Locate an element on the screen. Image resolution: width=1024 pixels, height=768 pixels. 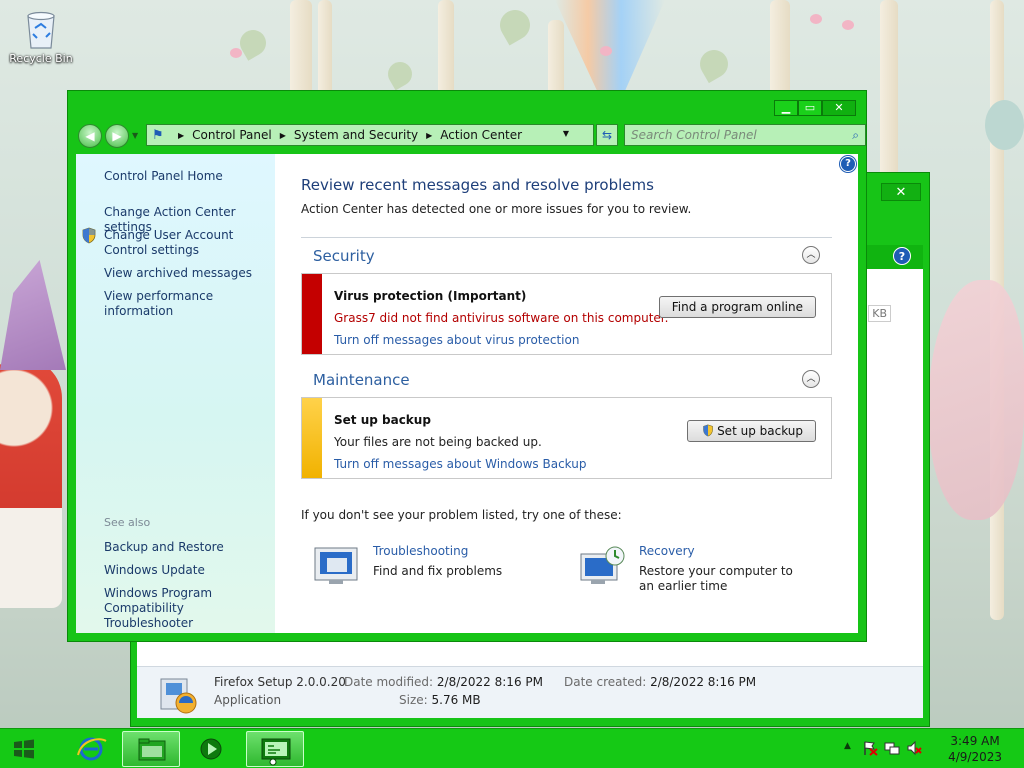
network-icon is located at coordinates (892, 748).